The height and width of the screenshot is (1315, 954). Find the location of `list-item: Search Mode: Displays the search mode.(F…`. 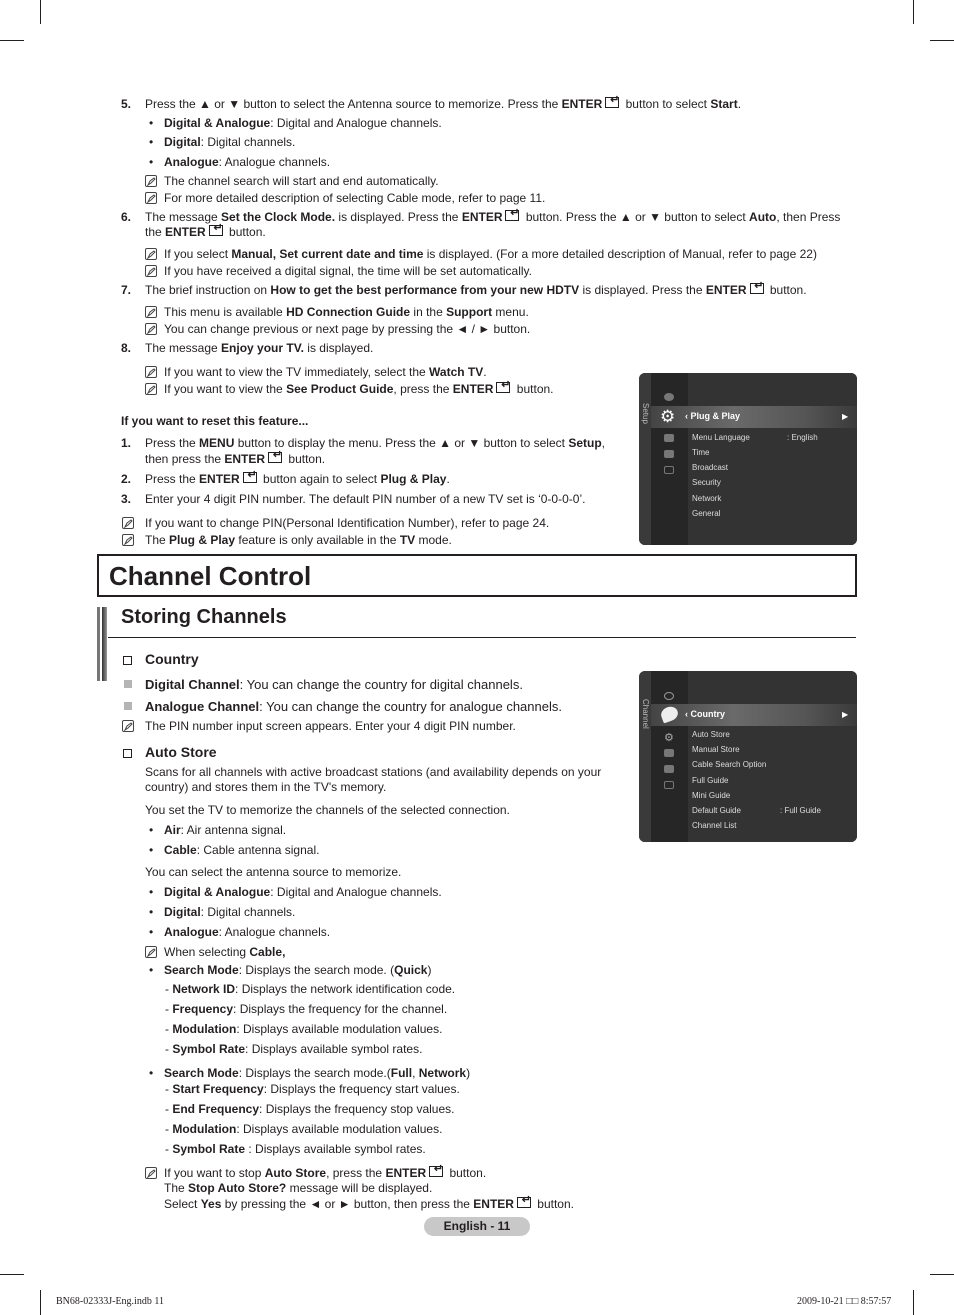

list-item: Search Mode: Displays the search mode.(F… is located at coordinates (317, 1073).